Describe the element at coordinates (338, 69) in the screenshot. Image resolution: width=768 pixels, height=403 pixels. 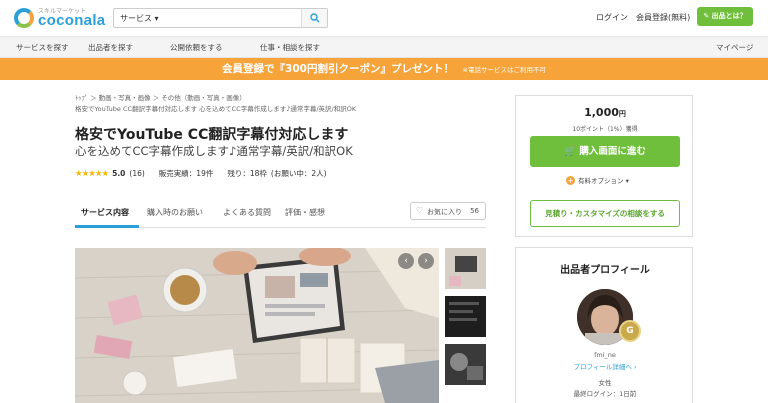
I see `banner-main-text: 会員登録で『300円割引クーポン』プレゼント！` at that location.